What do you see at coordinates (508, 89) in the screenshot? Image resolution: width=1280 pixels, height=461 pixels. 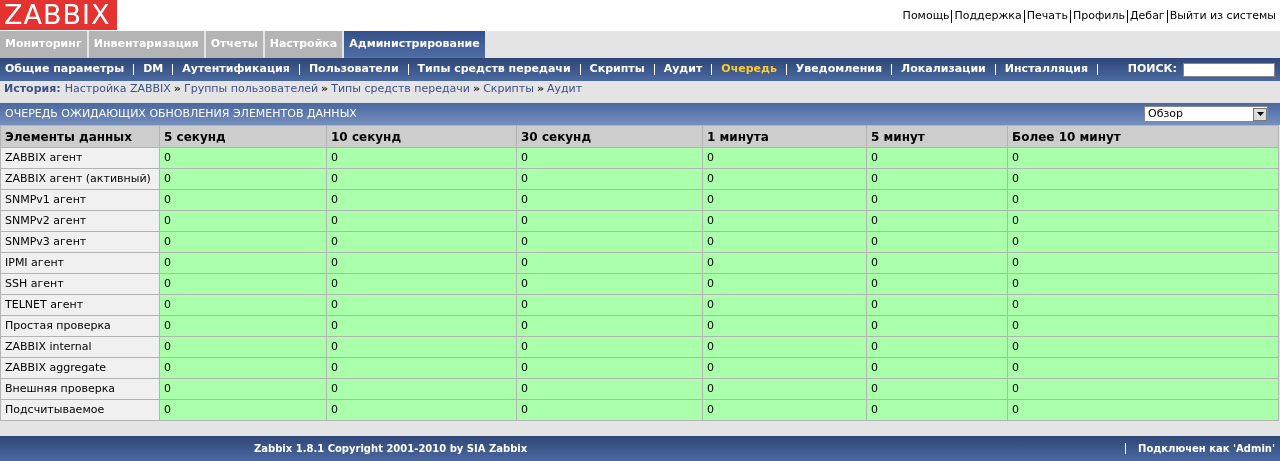 I see `history-link: Скрипты` at bounding box center [508, 89].